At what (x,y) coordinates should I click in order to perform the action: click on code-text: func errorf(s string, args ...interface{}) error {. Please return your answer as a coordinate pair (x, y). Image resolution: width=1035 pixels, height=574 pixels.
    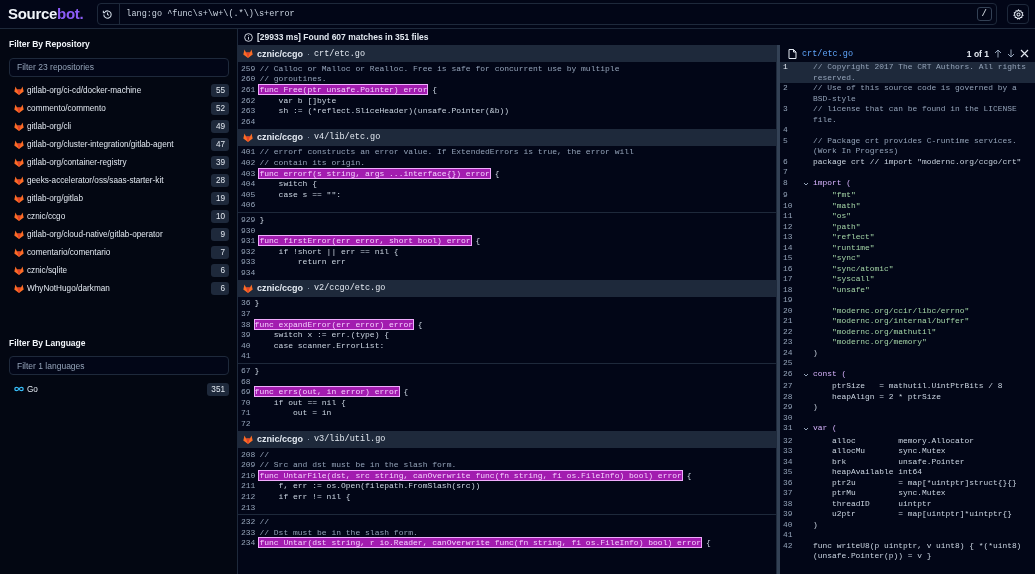
    Looking at the image, I should click on (379, 173).